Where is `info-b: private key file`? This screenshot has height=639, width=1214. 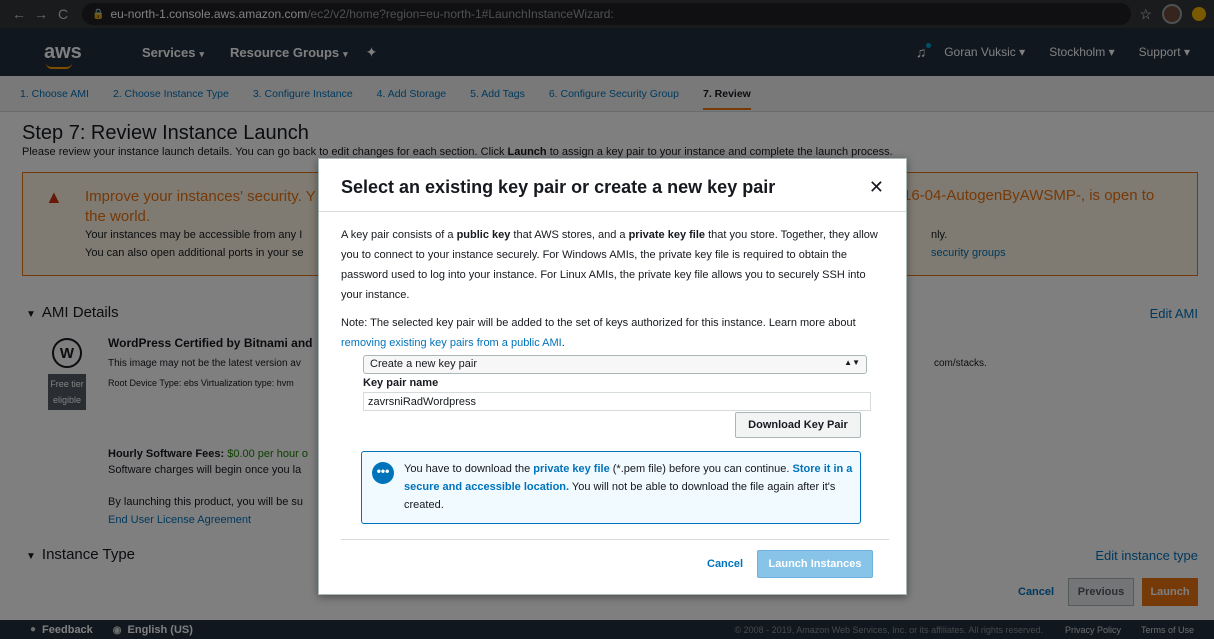 info-b: private key file is located at coordinates (571, 469).